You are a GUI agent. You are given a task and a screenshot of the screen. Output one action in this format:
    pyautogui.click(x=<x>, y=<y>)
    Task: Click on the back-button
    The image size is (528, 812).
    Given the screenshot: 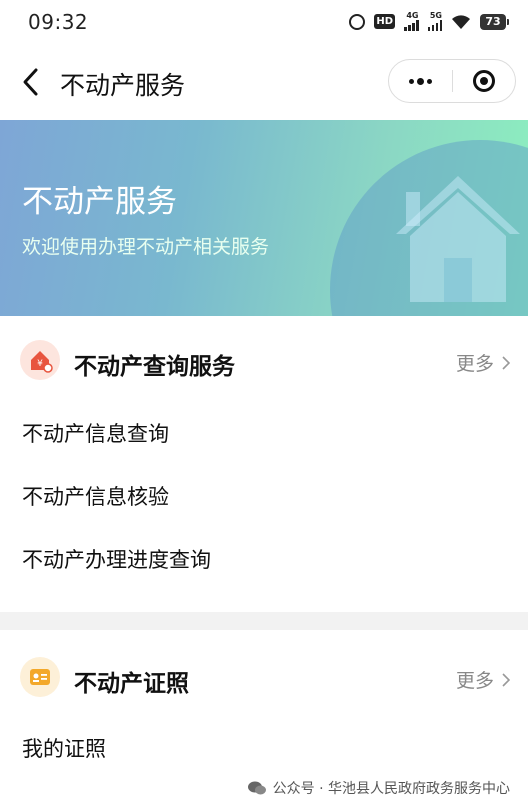 What is the action you would take?
    pyautogui.click(x=32, y=82)
    